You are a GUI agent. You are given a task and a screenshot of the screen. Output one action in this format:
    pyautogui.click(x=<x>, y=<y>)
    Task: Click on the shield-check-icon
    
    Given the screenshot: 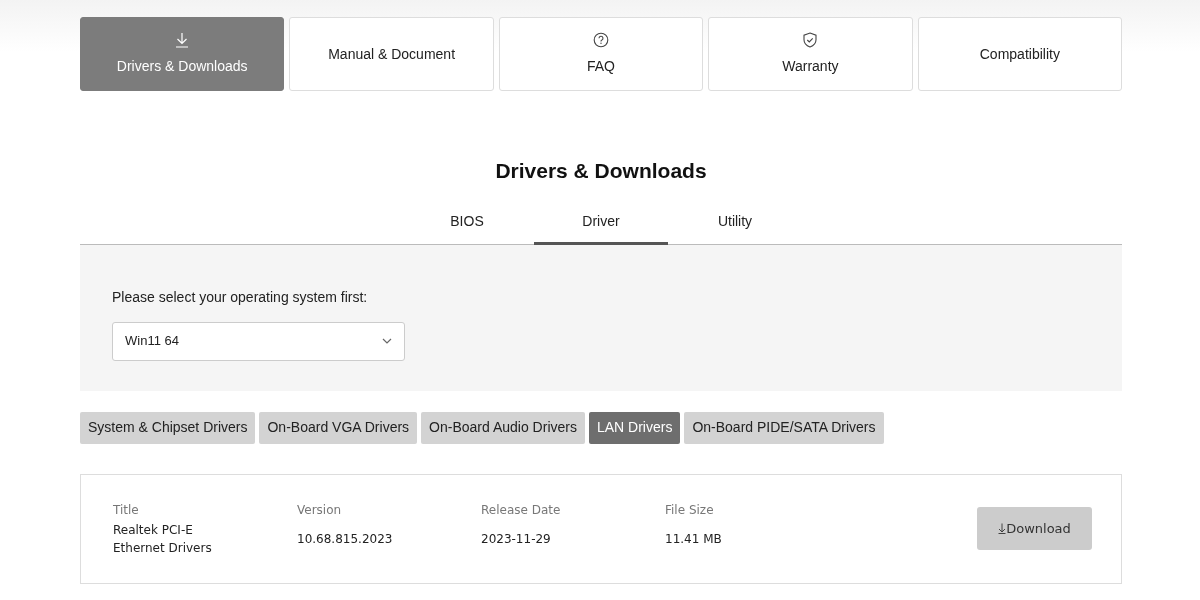 What is the action you would take?
    pyautogui.click(x=810, y=39)
    